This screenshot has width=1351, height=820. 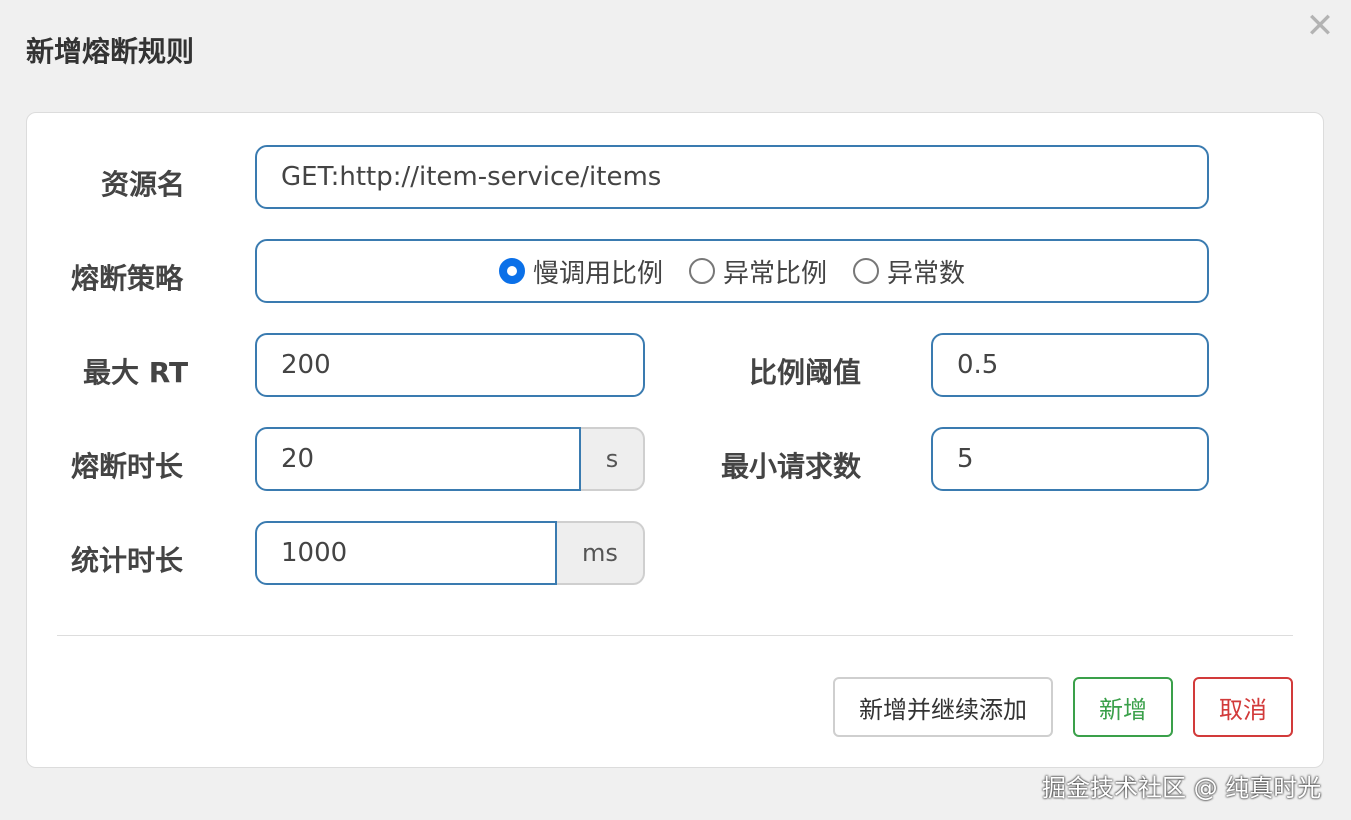 I want to click on resource-label: 资源名, so click(x=143, y=184).